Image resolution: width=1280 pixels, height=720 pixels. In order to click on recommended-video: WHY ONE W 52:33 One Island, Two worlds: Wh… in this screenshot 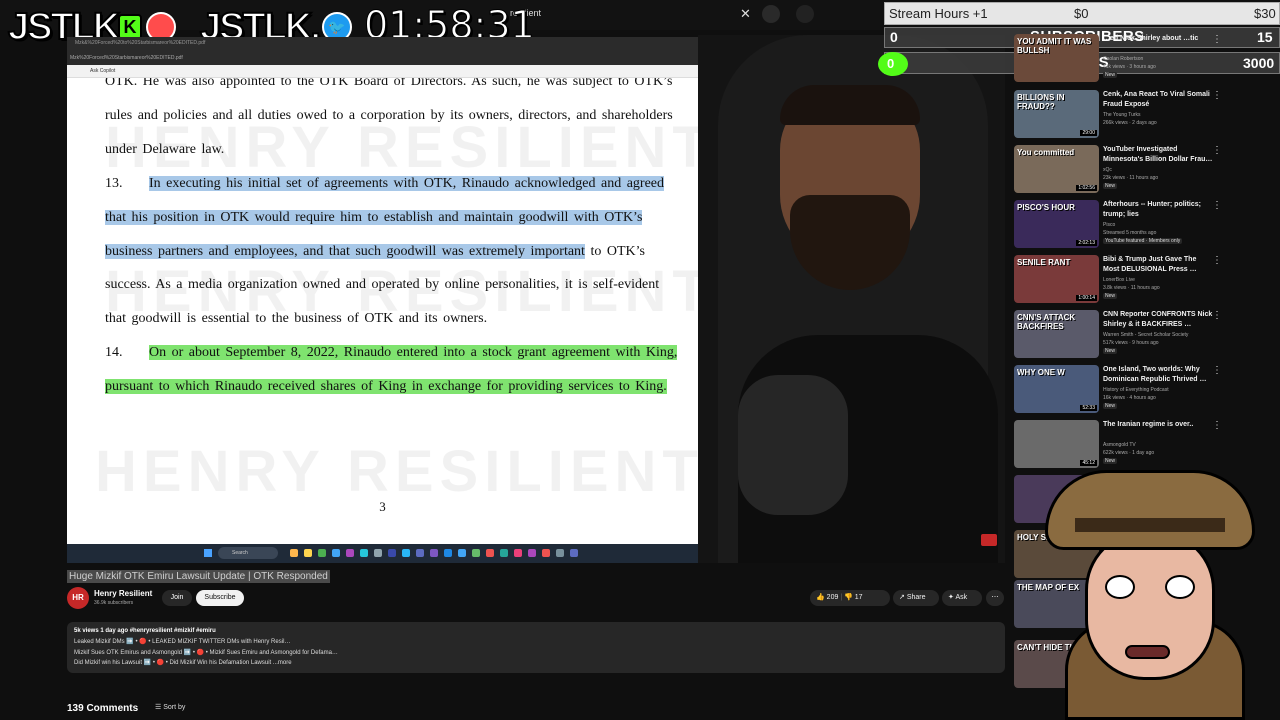, I will do `click(1144, 392)`.